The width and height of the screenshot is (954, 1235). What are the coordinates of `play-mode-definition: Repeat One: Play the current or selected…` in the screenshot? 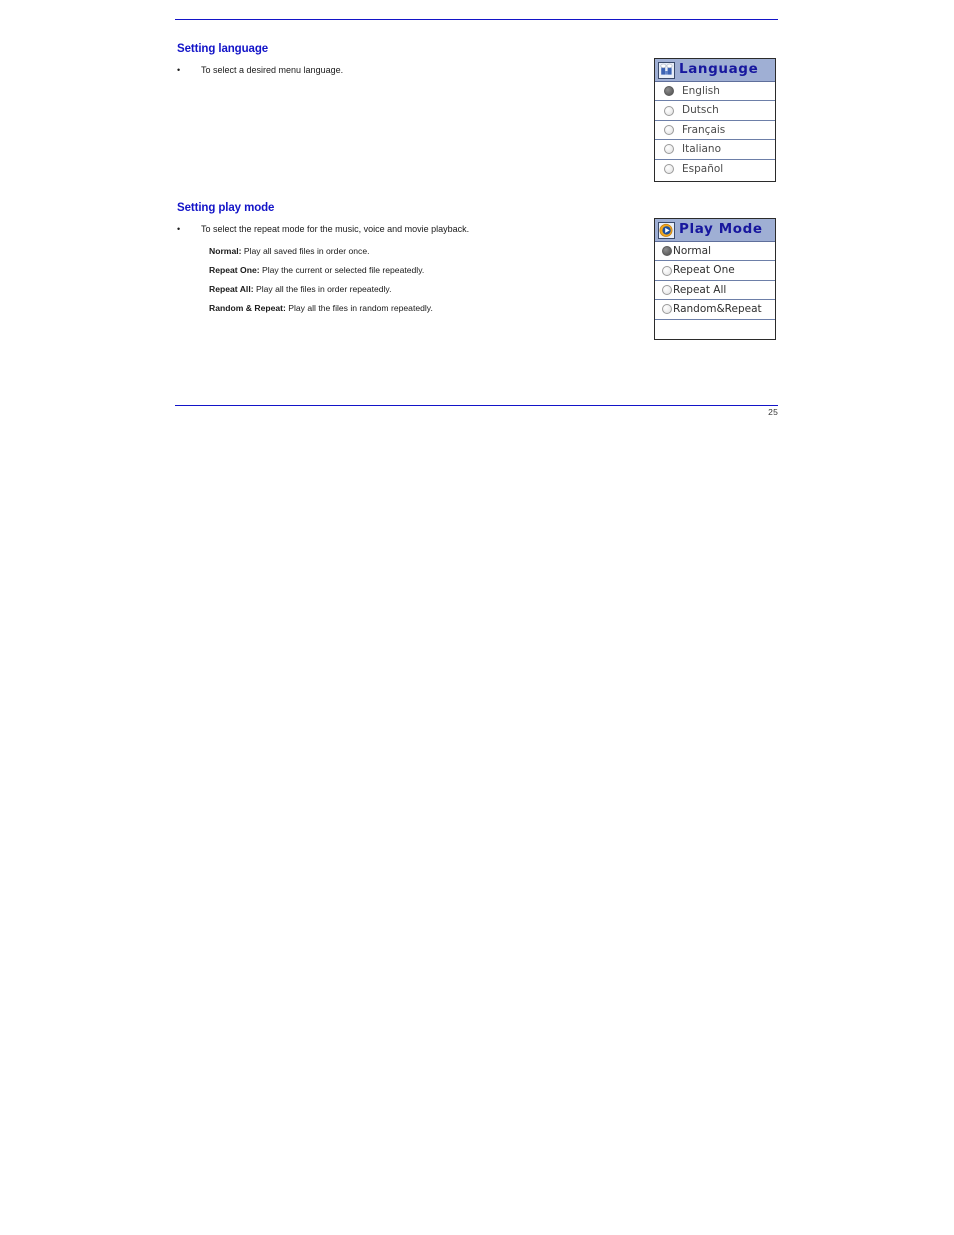 It's located at (429, 270).